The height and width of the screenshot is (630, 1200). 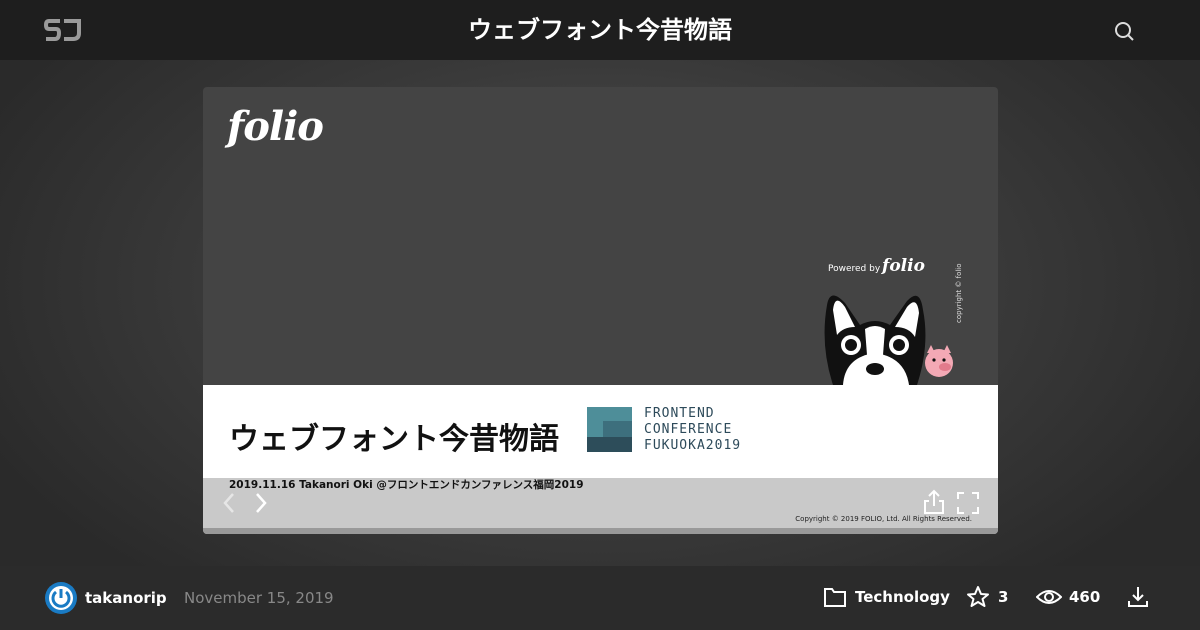 I want to click on slide-progress-bar, so click(x=600, y=531).